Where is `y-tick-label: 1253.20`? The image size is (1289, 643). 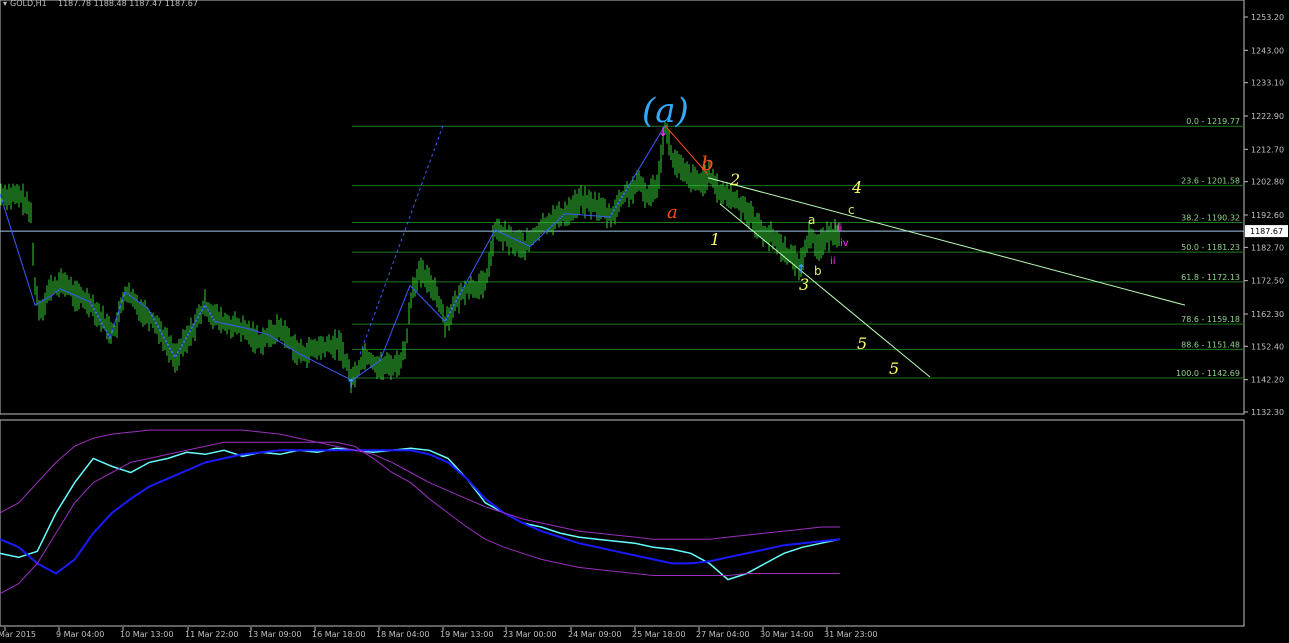
y-tick-label: 1253.20 is located at coordinates (1267, 17).